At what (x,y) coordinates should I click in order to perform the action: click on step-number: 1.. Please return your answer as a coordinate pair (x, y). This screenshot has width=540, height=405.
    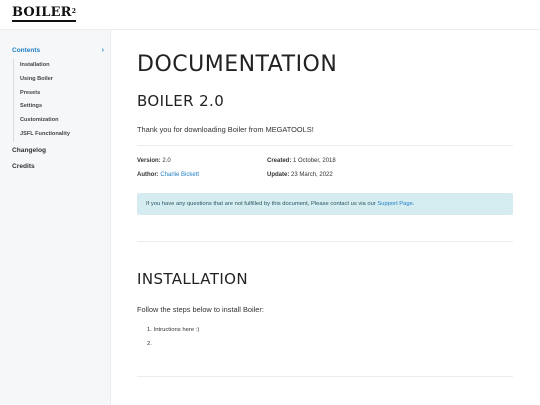
    Looking at the image, I should click on (149, 330).